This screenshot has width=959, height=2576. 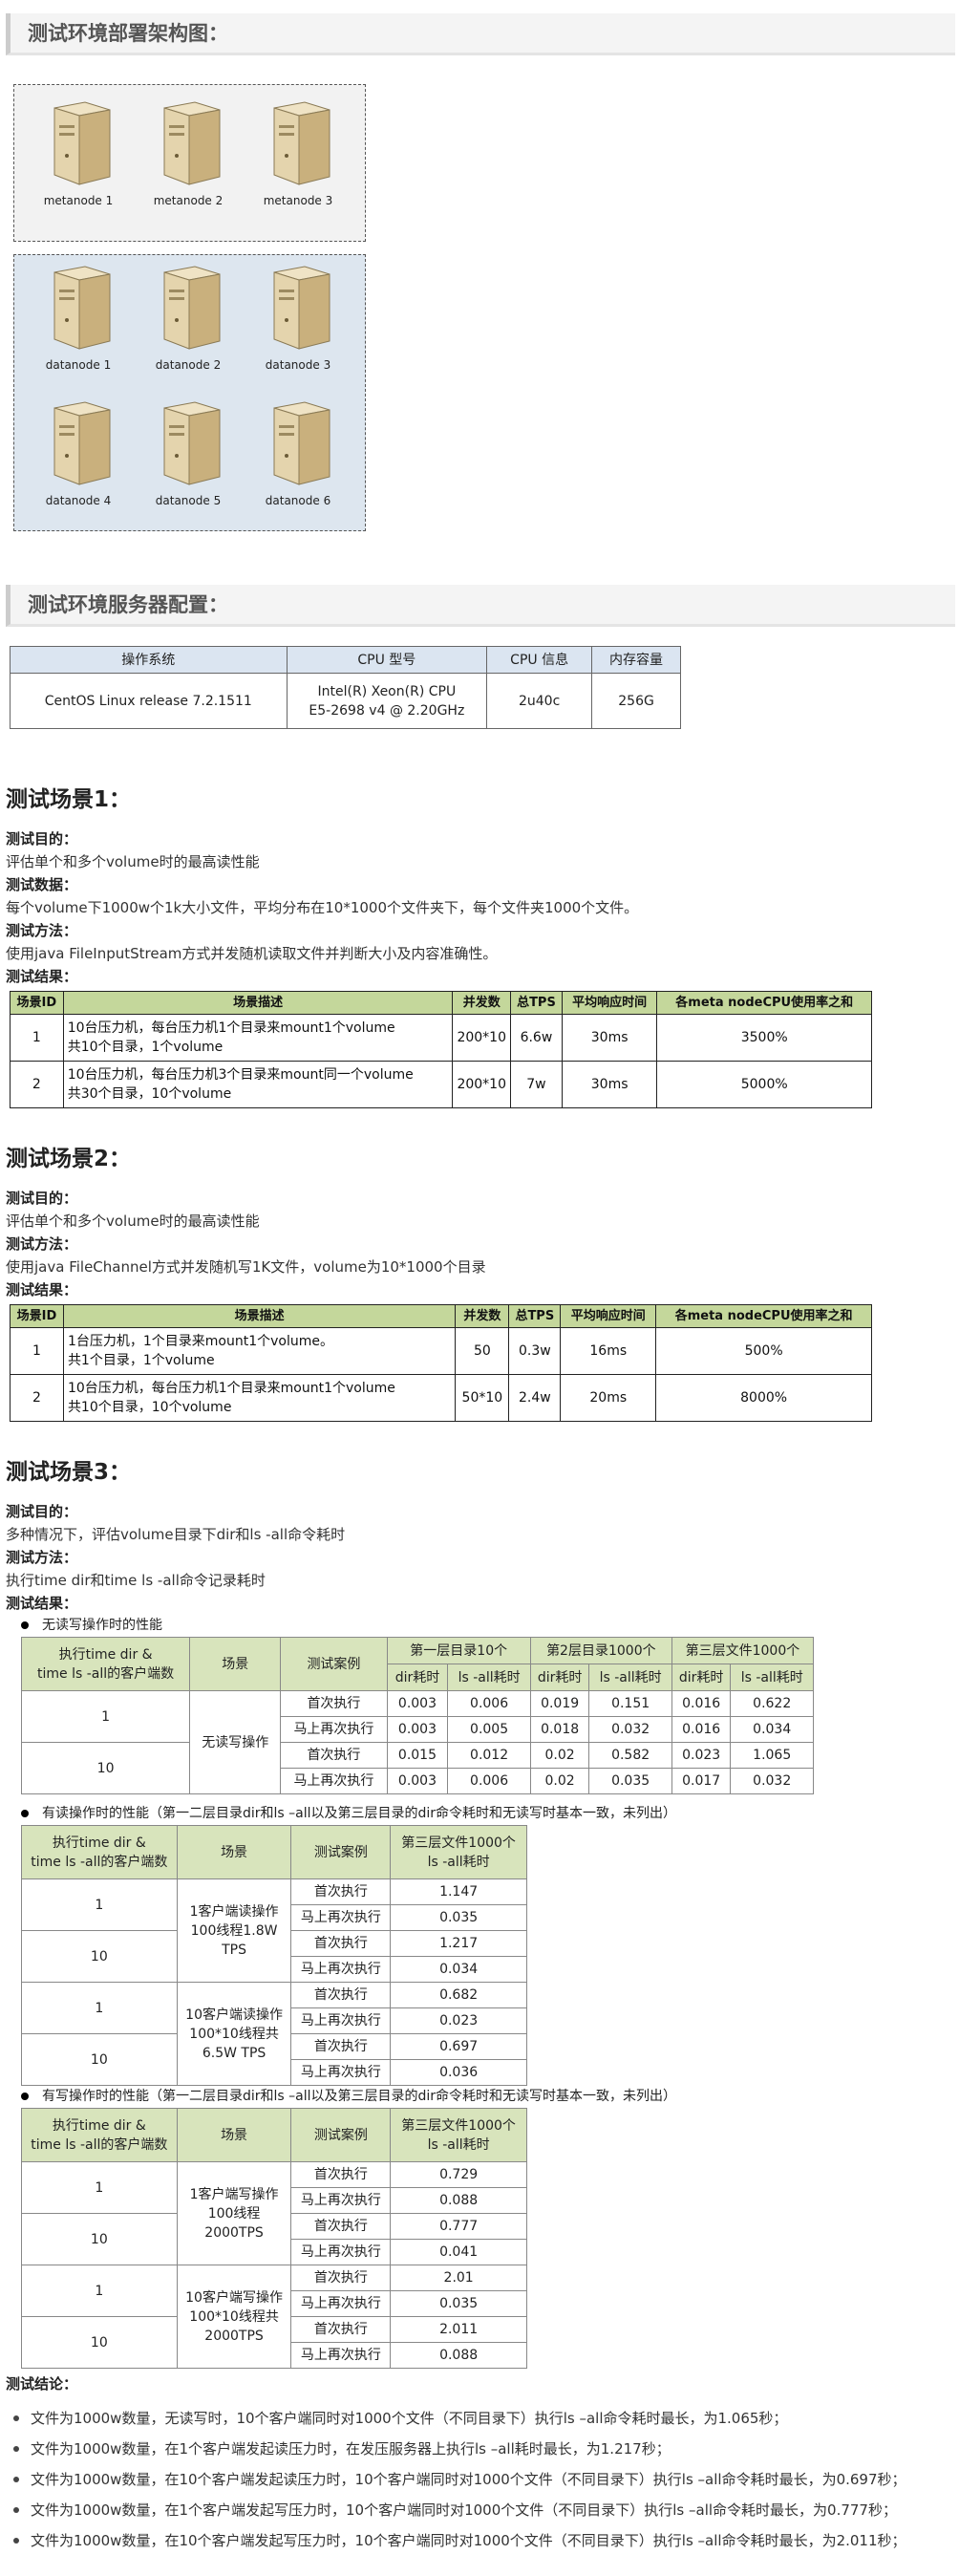 I want to click on bullet-dot-icon, so click(x=25, y=1625).